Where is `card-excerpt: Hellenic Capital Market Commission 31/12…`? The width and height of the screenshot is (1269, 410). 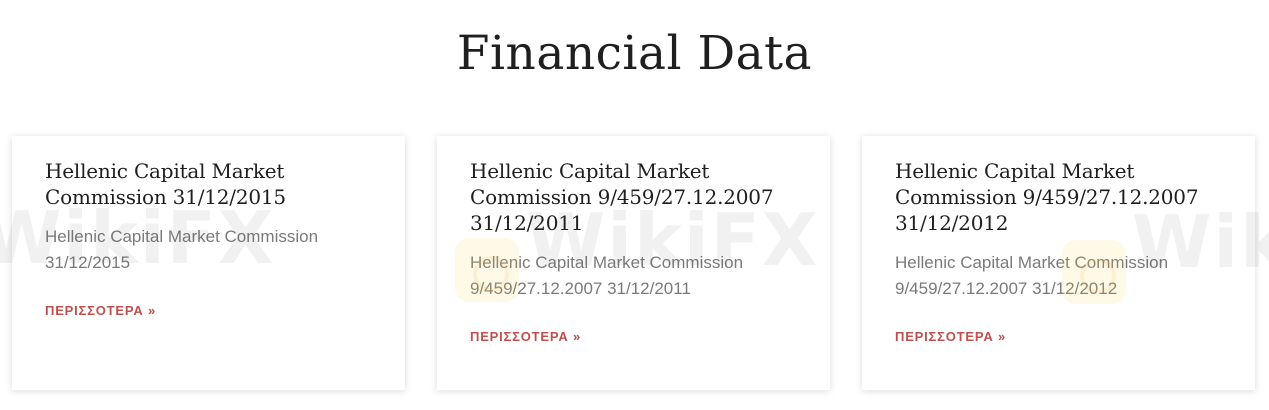
card-excerpt: Hellenic Capital Market Commission 31/12… is located at coordinates (182, 249).